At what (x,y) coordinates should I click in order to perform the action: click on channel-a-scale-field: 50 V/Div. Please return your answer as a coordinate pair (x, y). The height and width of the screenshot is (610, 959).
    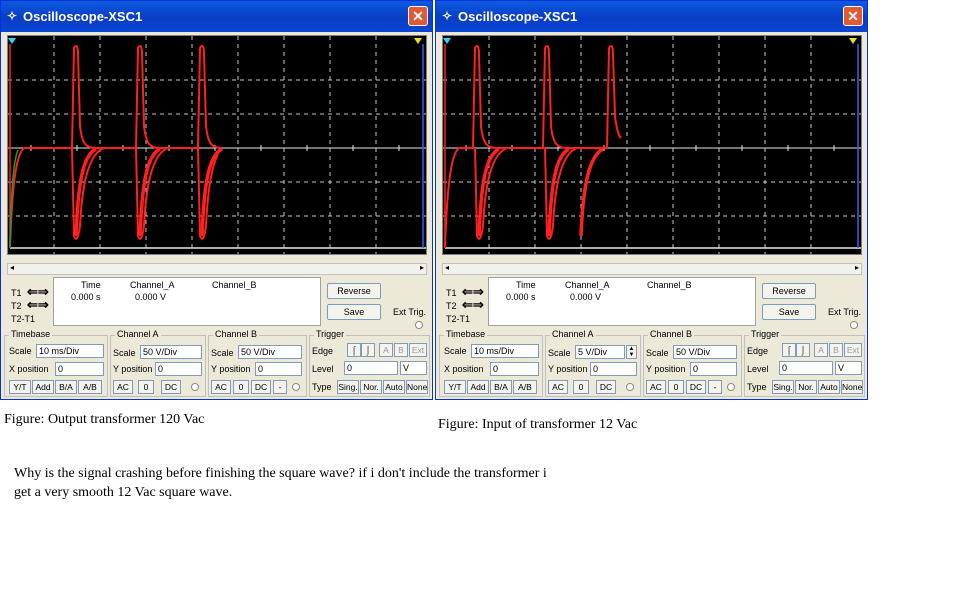
    Looking at the image, I should click on (171, 352).